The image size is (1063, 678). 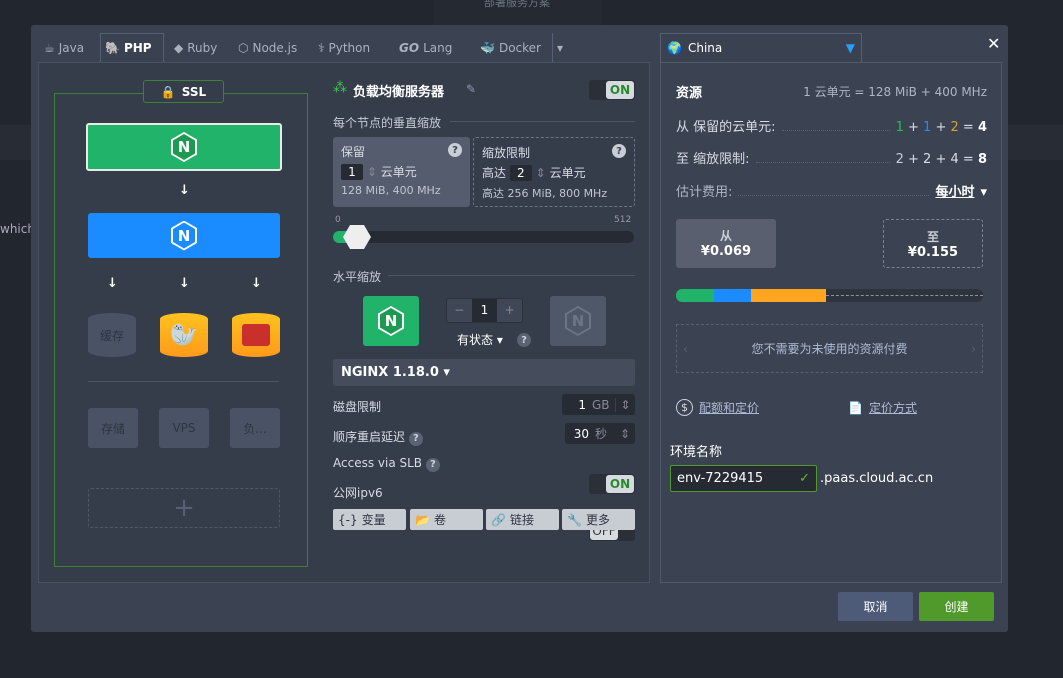 What do you see at coordinates (184, 508) in the screenshot?
I see `add-node-button: +` at bounding box center [184, 508].